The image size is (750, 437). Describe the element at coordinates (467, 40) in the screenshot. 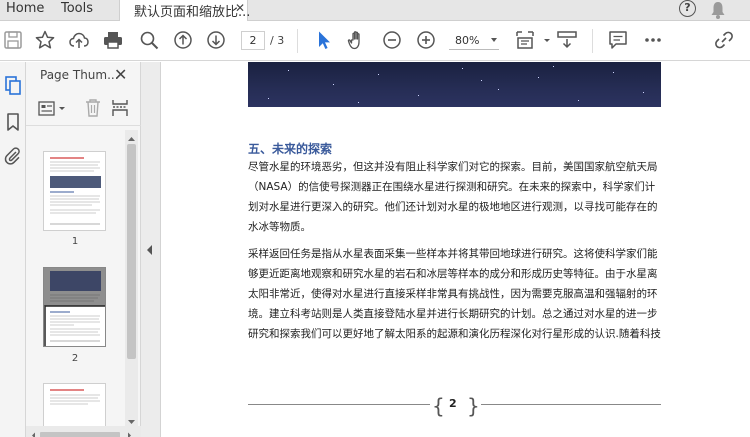

I see `zoom-value: 80%` at that location.